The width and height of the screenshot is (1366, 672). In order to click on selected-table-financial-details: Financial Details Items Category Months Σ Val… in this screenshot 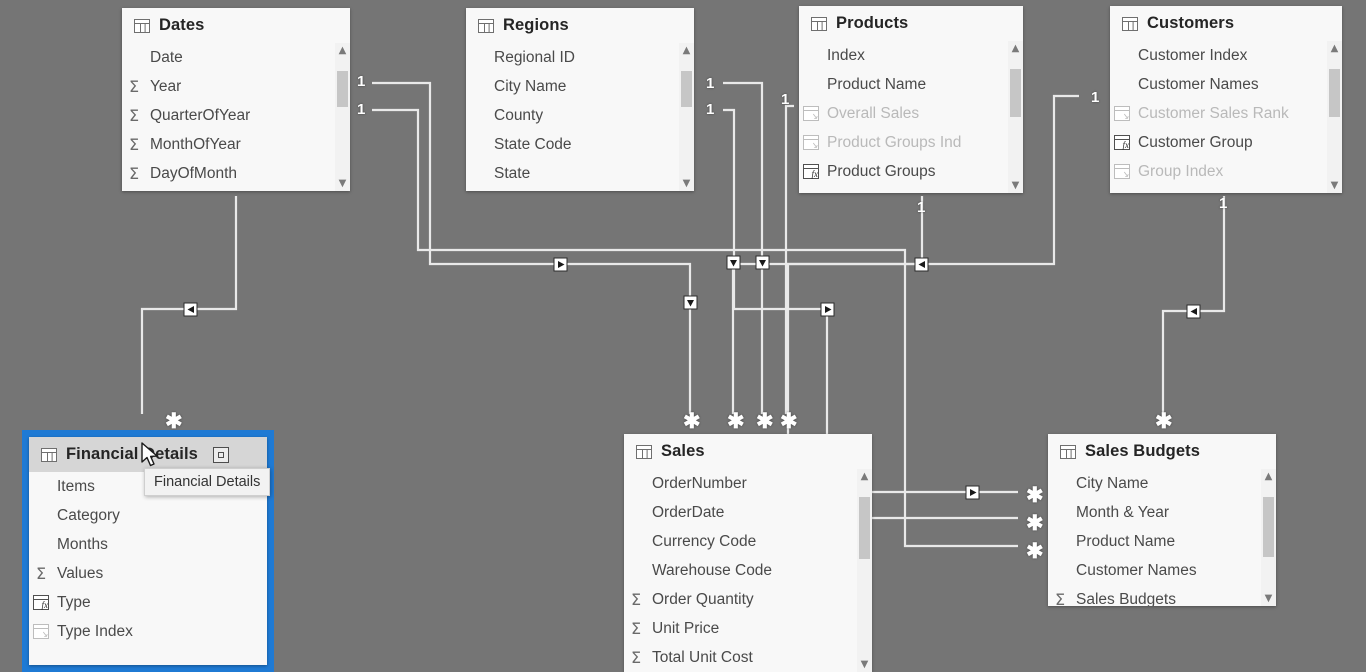, I will do `click(148, 551)`.